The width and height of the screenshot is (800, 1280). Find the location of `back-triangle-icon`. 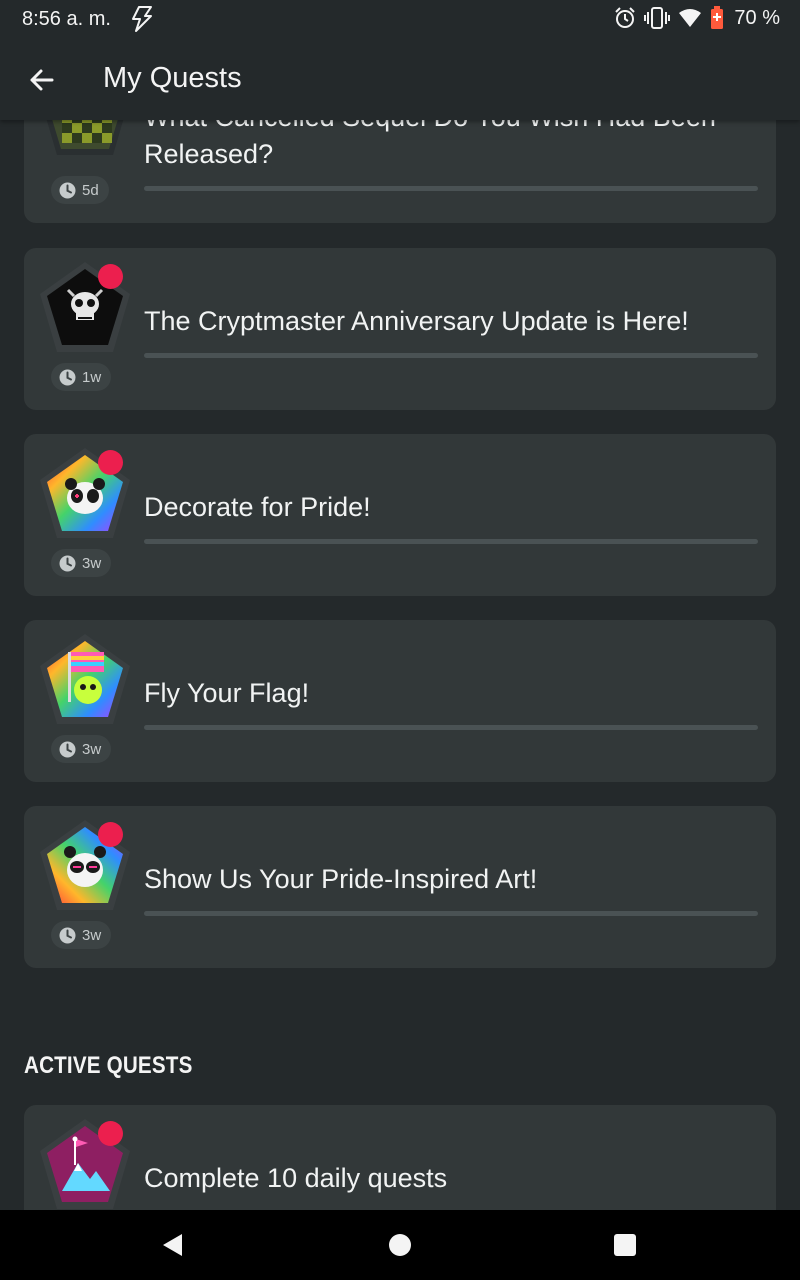

back-triangle-icon is located at coordinates (173, 1245).